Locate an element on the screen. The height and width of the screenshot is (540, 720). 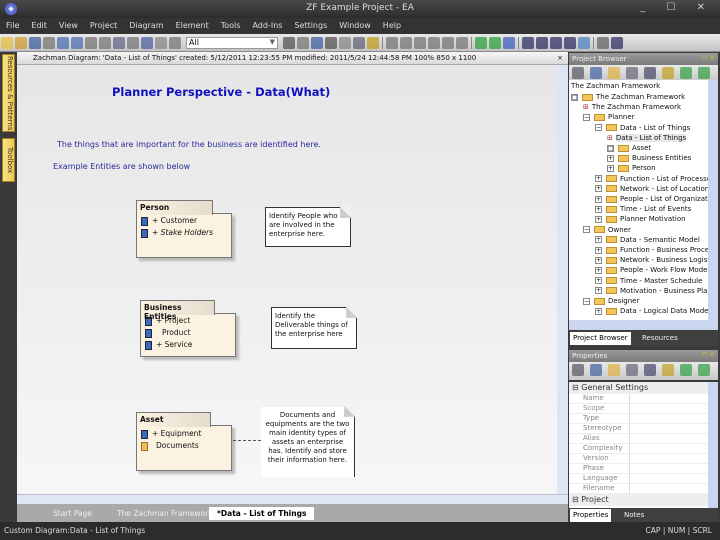
menu-add-ins: Add-Ins is located at coordinates (267, 24).